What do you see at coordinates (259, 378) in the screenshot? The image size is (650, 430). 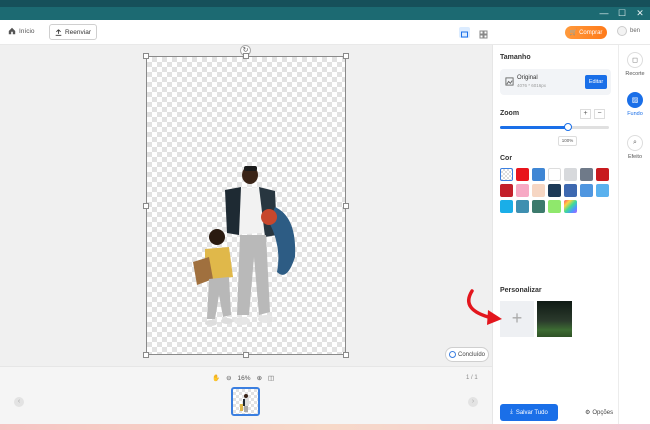 I see `zoom-in-icon: ⊕` at bounding box center [259, 378].